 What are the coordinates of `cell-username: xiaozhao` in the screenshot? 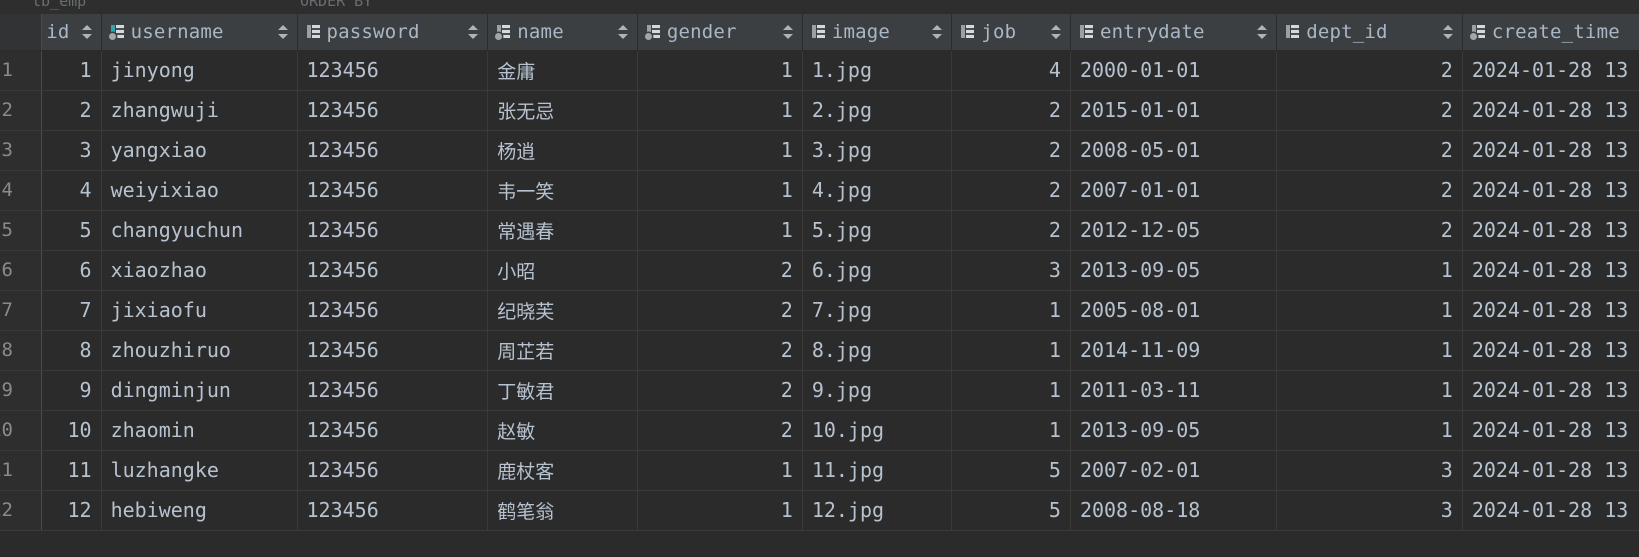 It's located at (199, 270).